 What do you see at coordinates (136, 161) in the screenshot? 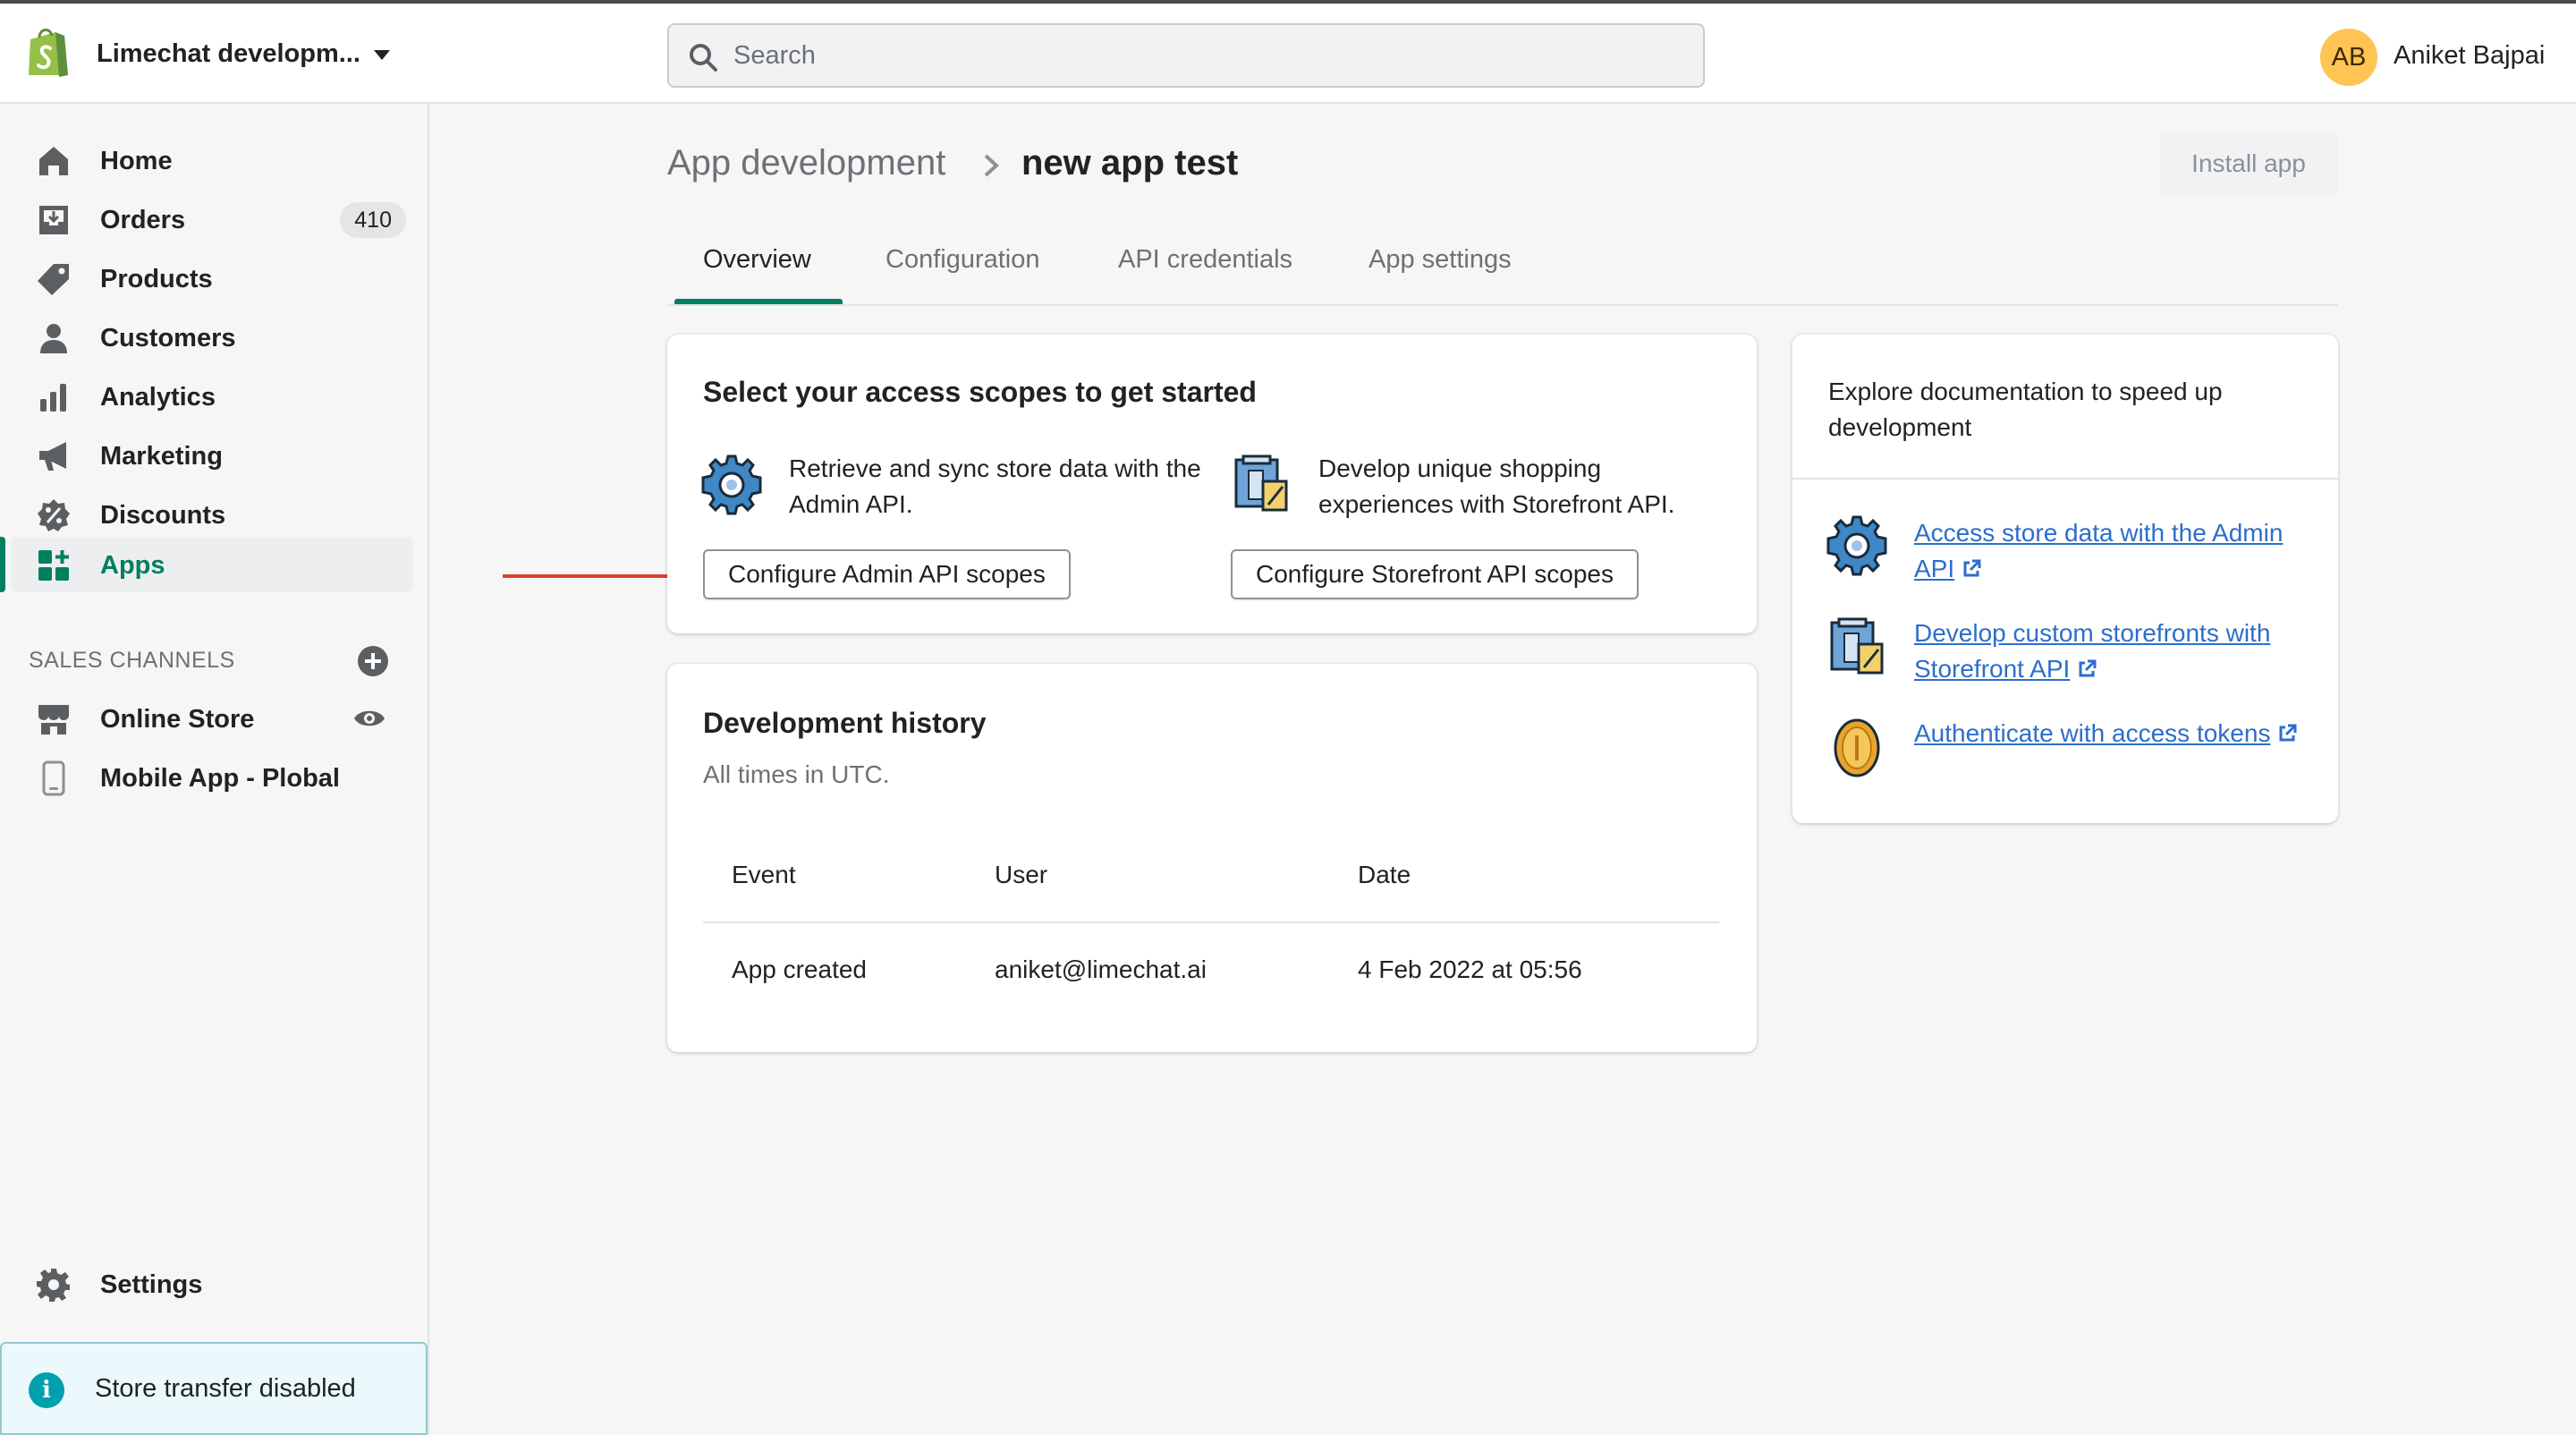
I see `sidebar-item-label: Home` at bounding box center [136, 161].